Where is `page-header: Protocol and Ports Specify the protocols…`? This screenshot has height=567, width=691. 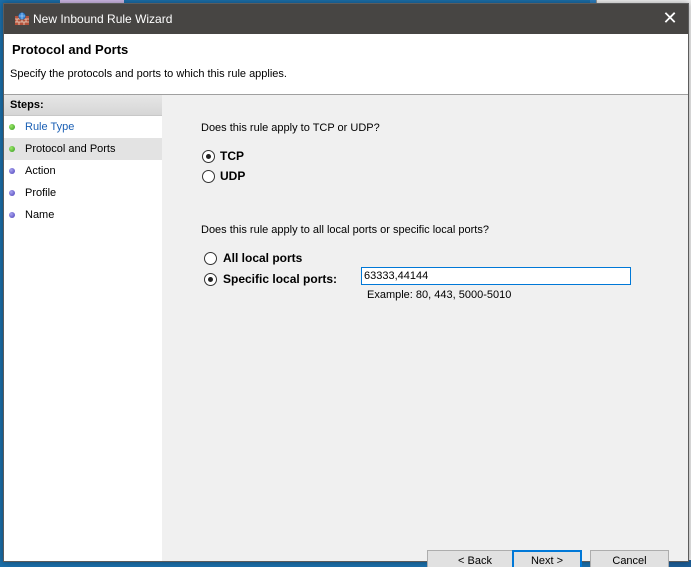 page-header: Protocol and Ports Specify the protocols… is located at coordinates (346, 64).